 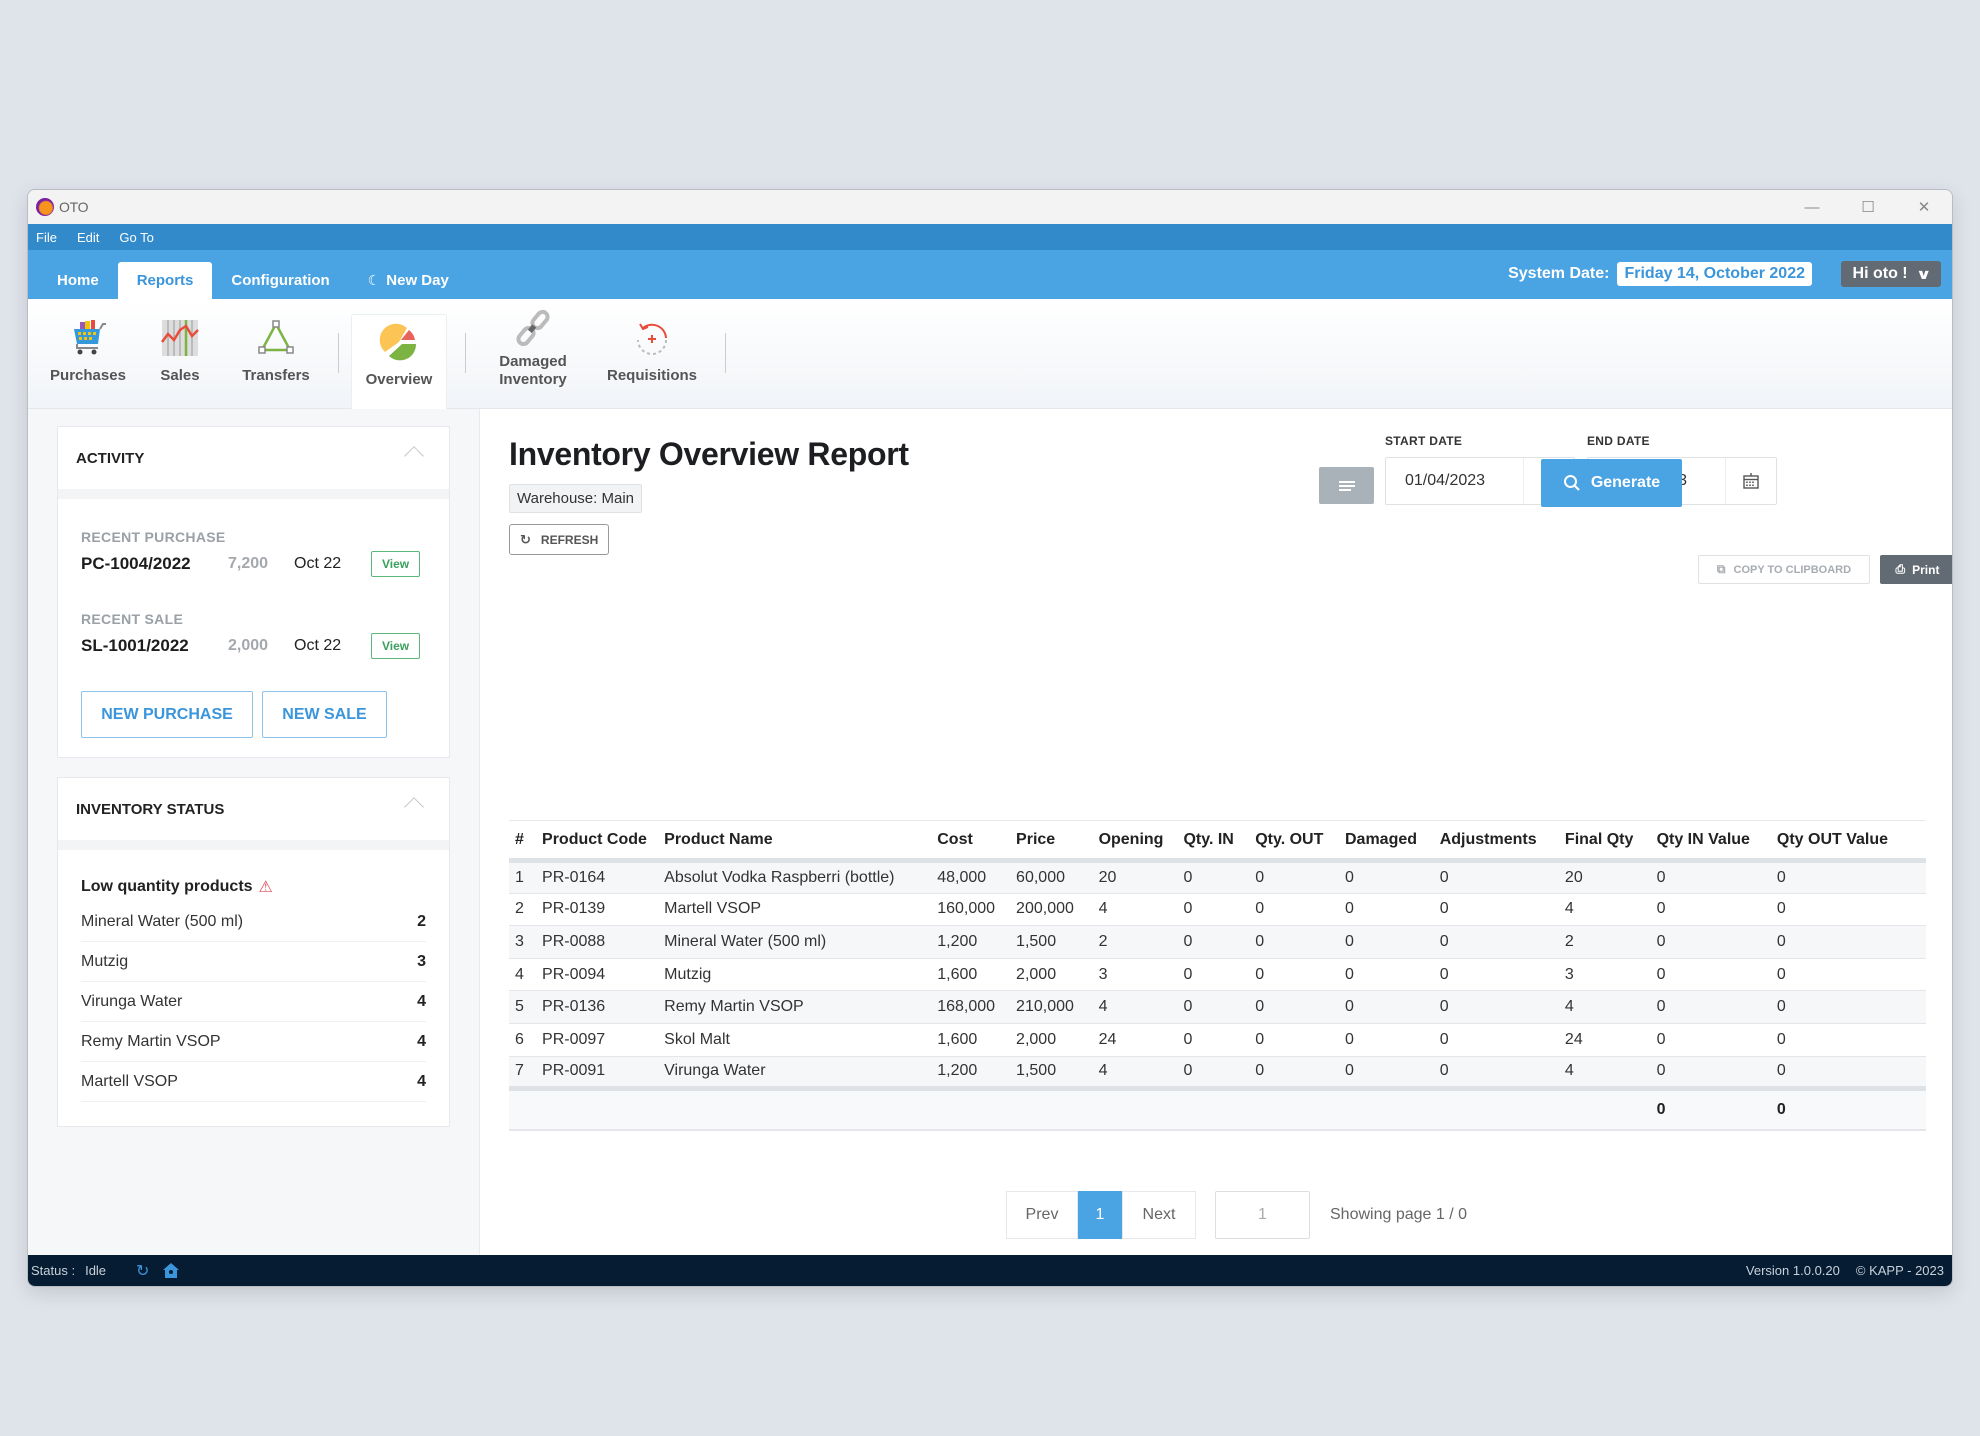 What do you see at coordinates (253, 1082) in the screenshot?
I see `list-item: Martell VSOP 4` at bounding box center [253, 1082].